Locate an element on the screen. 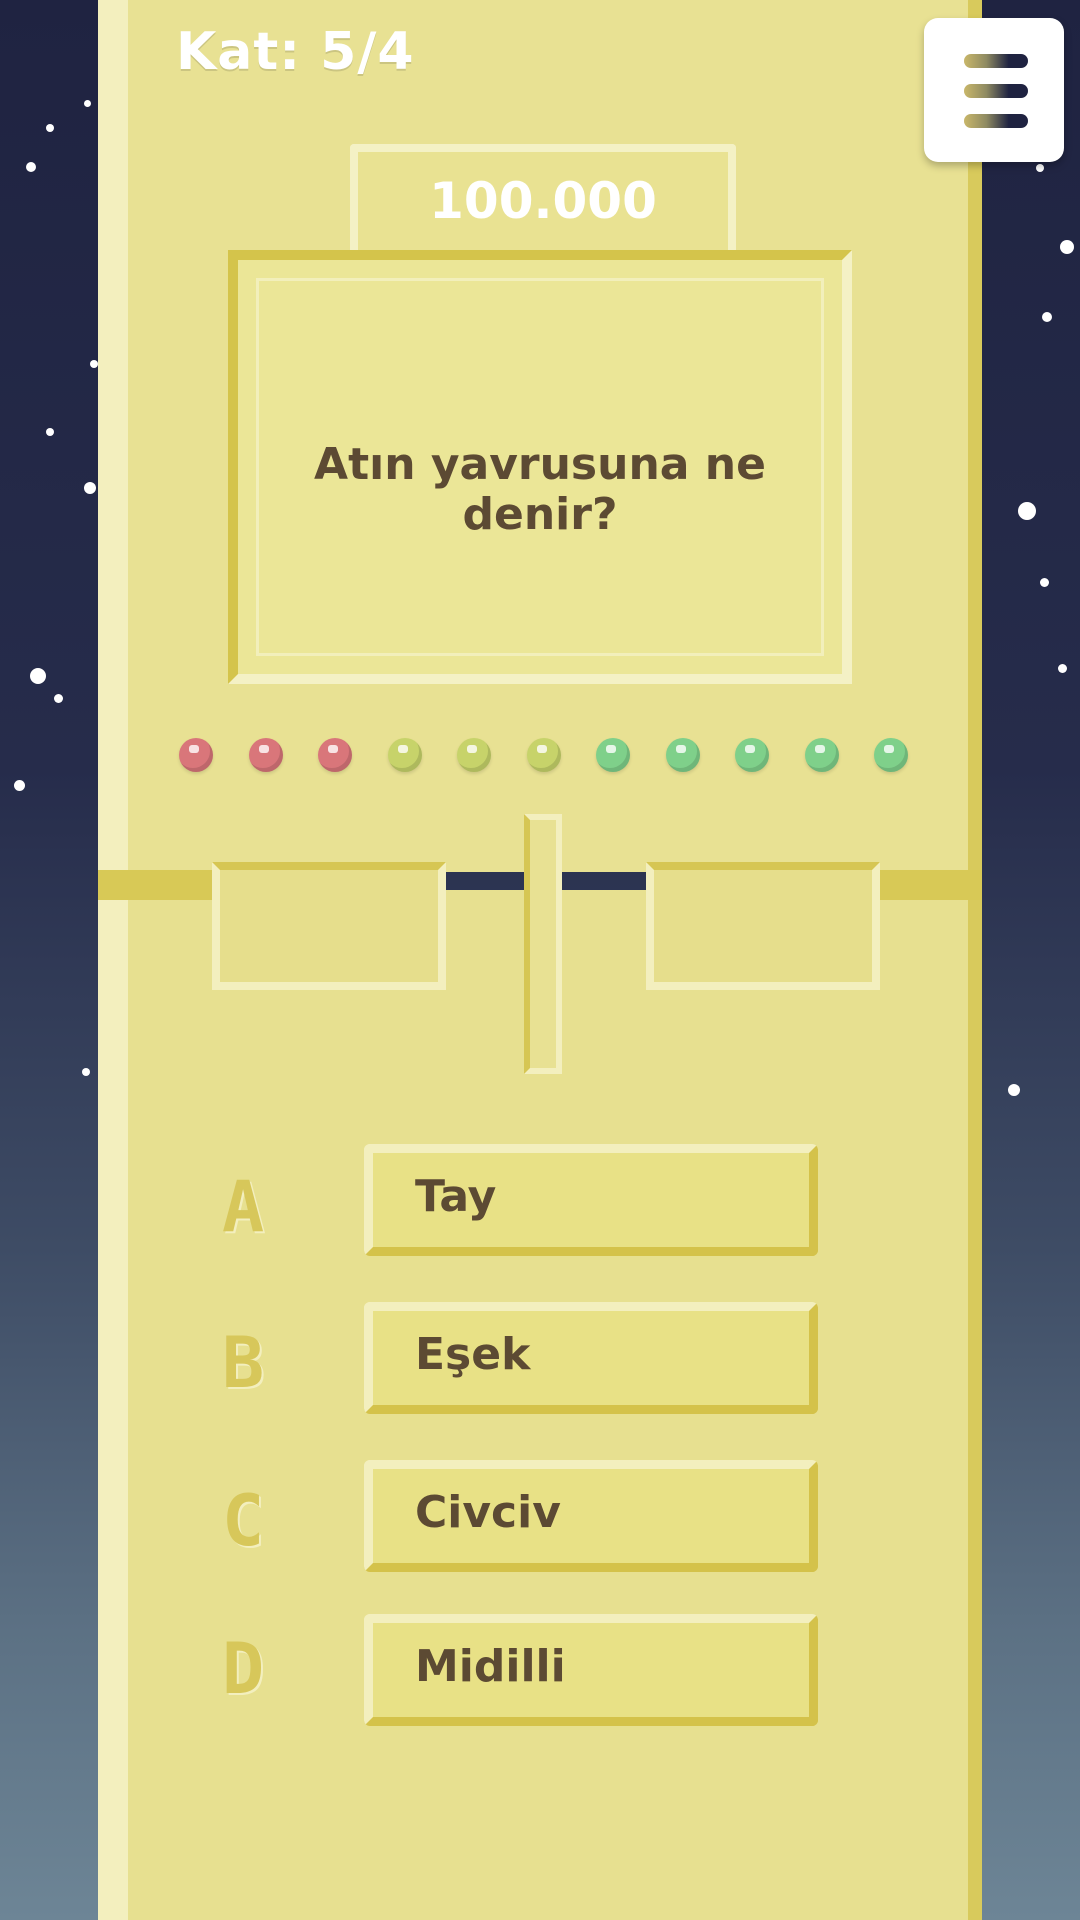 The image size is (1080, 1920). menu-button is located at coordinates (994, 90).